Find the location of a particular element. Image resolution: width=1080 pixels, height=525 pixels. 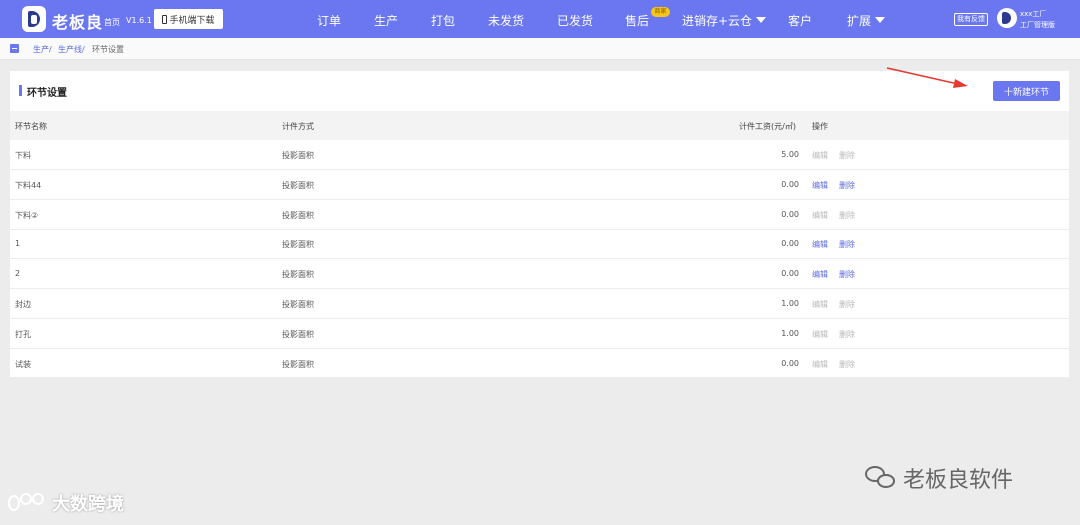

watermark-brand-text: 老板良软件 is located at coordinates (958, 480).